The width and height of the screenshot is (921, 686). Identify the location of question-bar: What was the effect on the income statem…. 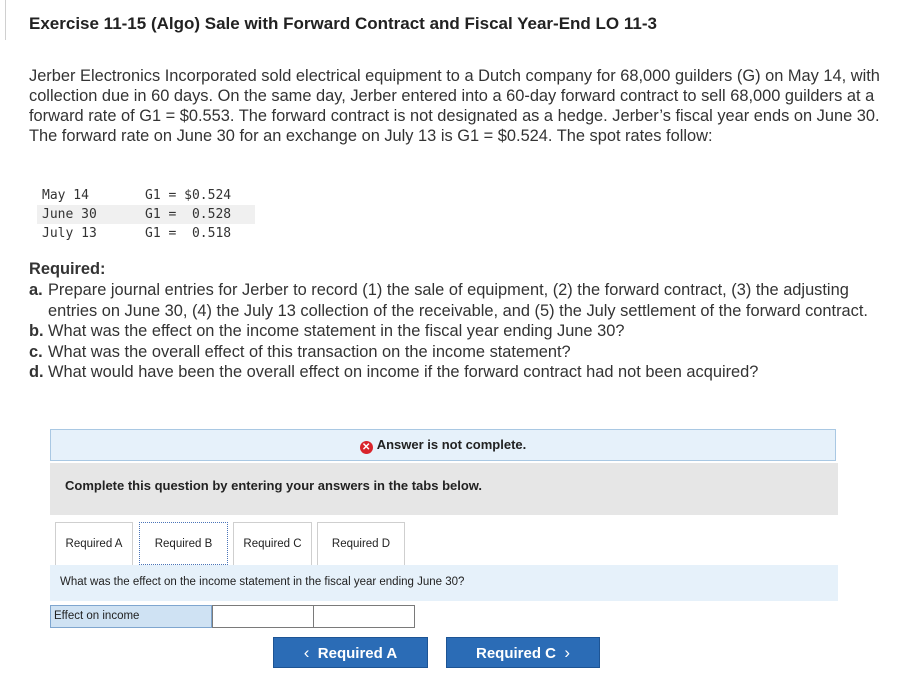
(444, 583).